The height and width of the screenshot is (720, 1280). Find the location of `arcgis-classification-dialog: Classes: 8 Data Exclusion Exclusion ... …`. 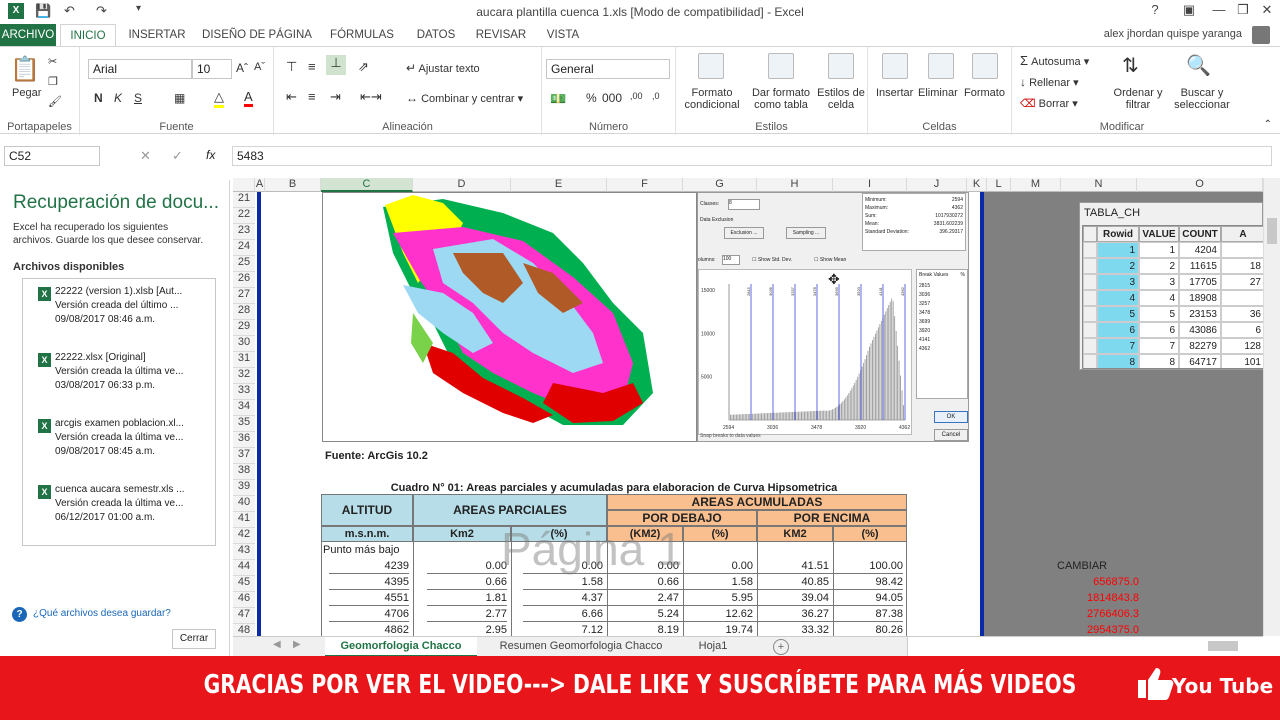

arcgis-classification-dialog: Classes: 8 Data Exclusion Exclusion ... … is located at coordinates (833, 317).